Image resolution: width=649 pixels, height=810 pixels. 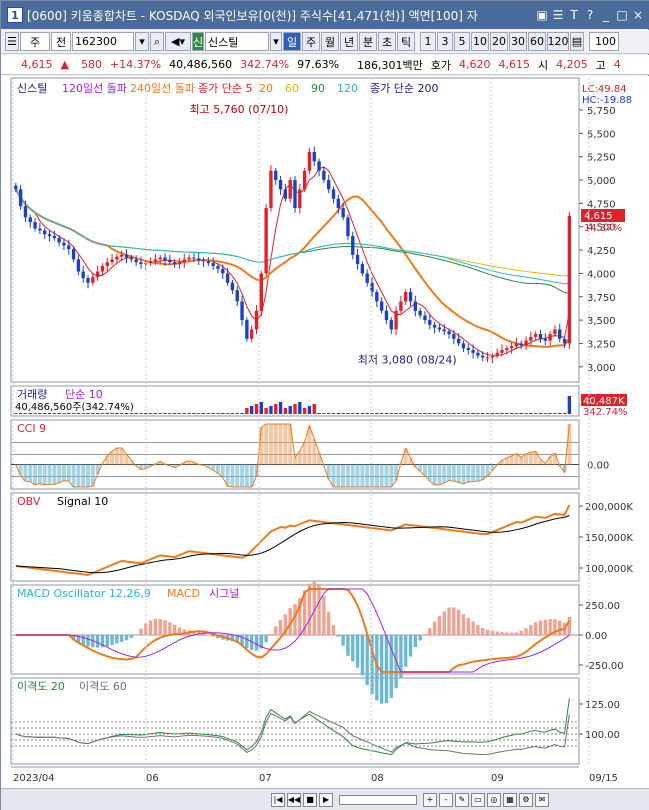 I want to click on cci-label: CCI 9, so click(x=31, y=428).